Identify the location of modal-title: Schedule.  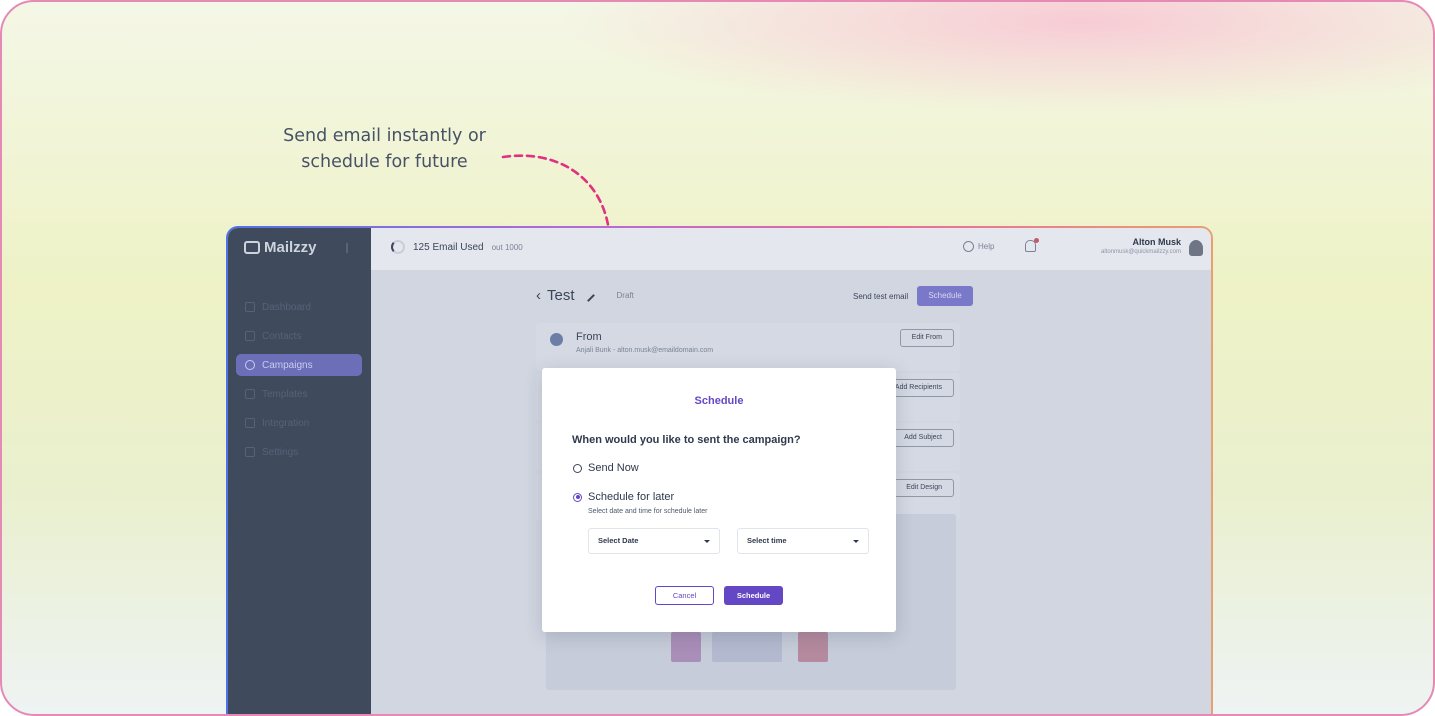
(719, 401).